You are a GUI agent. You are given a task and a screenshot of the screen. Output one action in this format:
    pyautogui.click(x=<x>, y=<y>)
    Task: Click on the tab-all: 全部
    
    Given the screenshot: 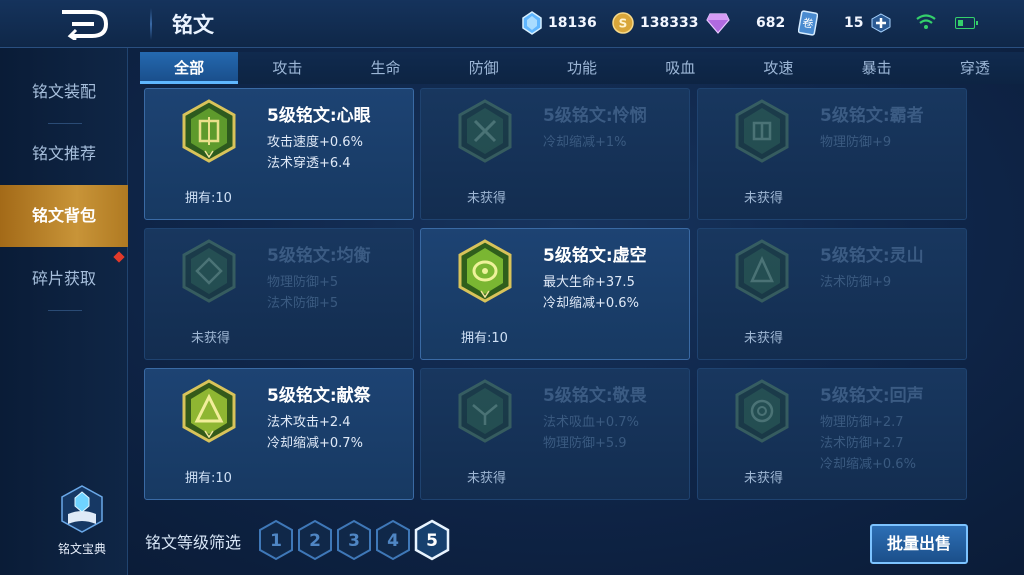 What is the action you would take?
    pyautogui.click(x=189, y=68)
    